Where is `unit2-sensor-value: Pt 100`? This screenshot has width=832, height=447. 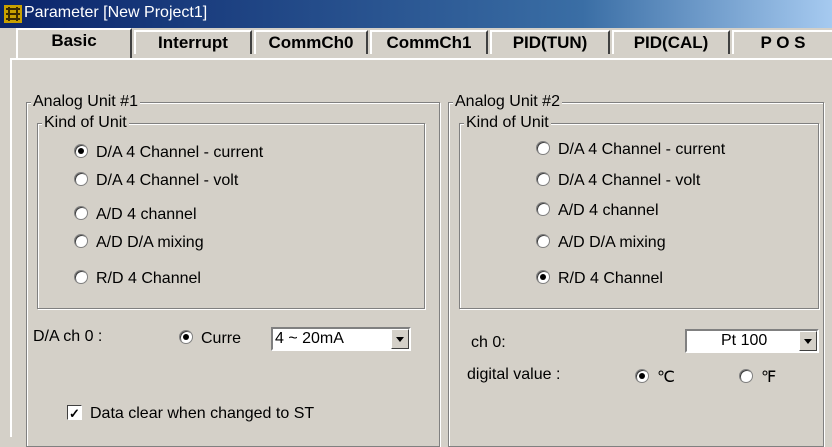
unit2-sensor-value: Pt 100 is located at coordinates (744, 340).